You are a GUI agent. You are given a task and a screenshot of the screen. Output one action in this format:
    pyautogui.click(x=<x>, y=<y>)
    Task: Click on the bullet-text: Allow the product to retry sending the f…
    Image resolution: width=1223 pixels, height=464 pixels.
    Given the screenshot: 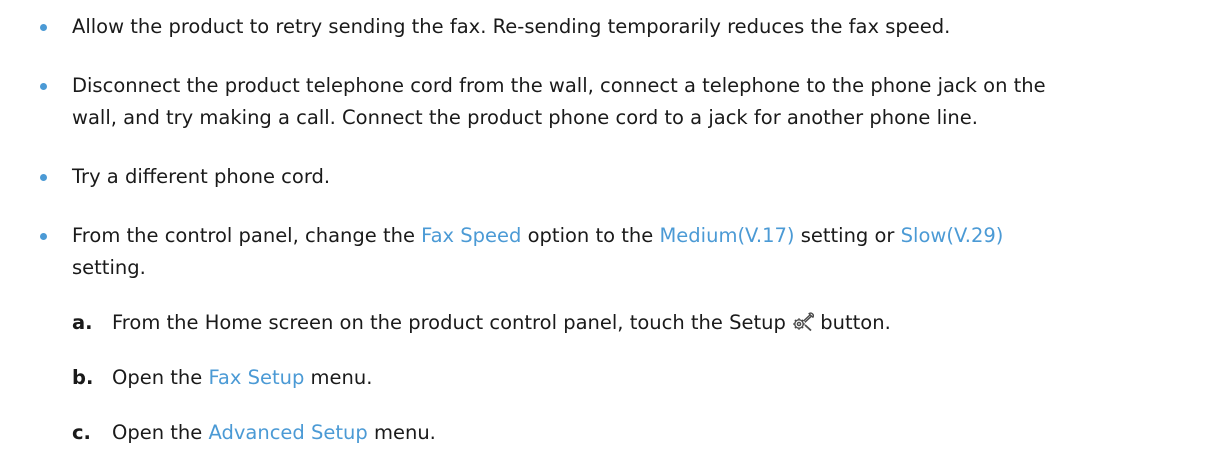 What is the action you would take?
    pyautogui.click(x=511, y=26)
    